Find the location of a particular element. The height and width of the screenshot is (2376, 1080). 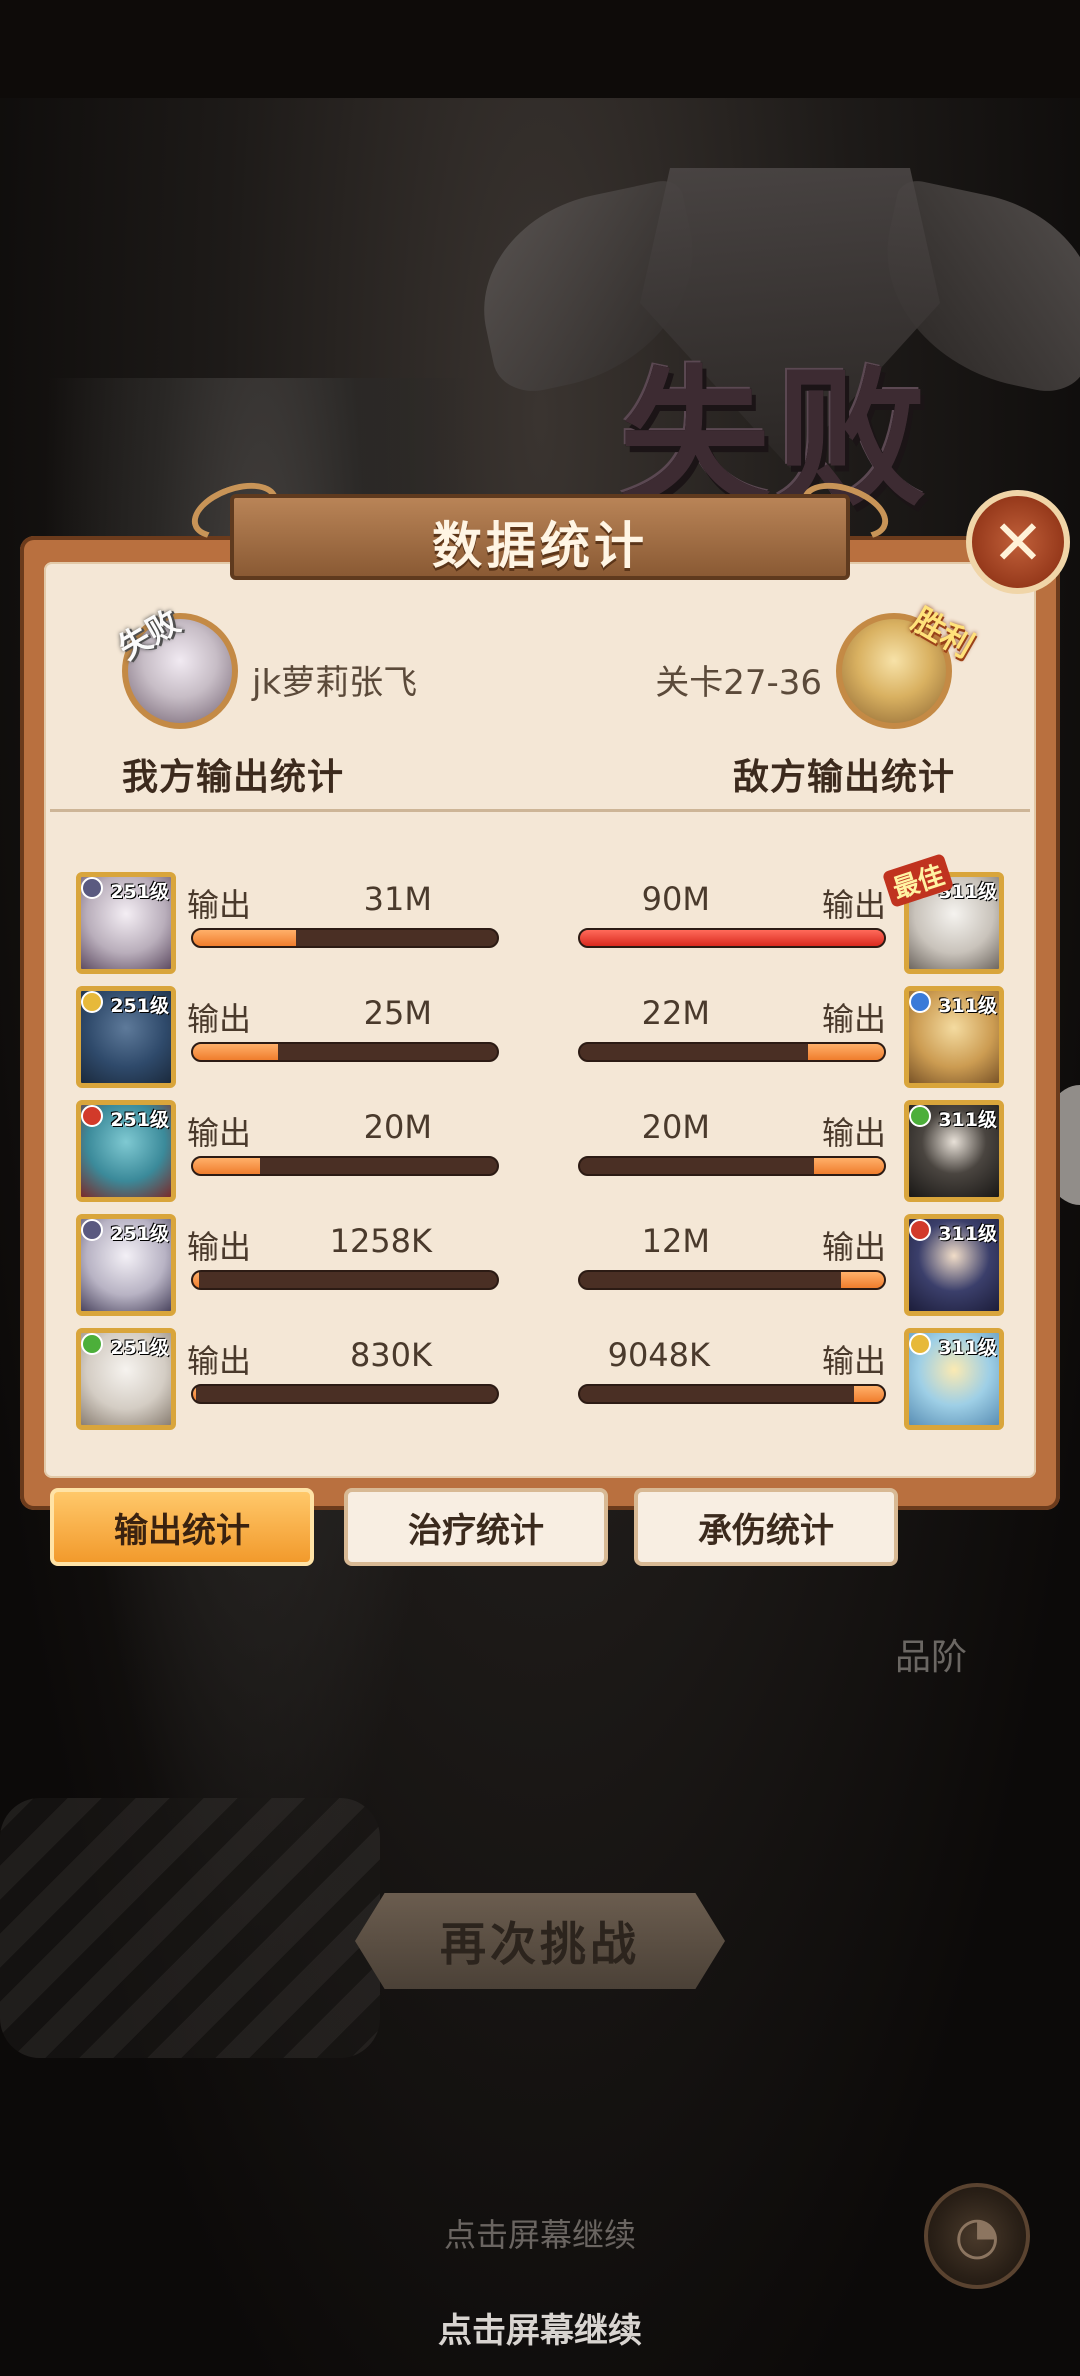

ally-section-title: 我方输出统计 is located at coordinates (233, 777).